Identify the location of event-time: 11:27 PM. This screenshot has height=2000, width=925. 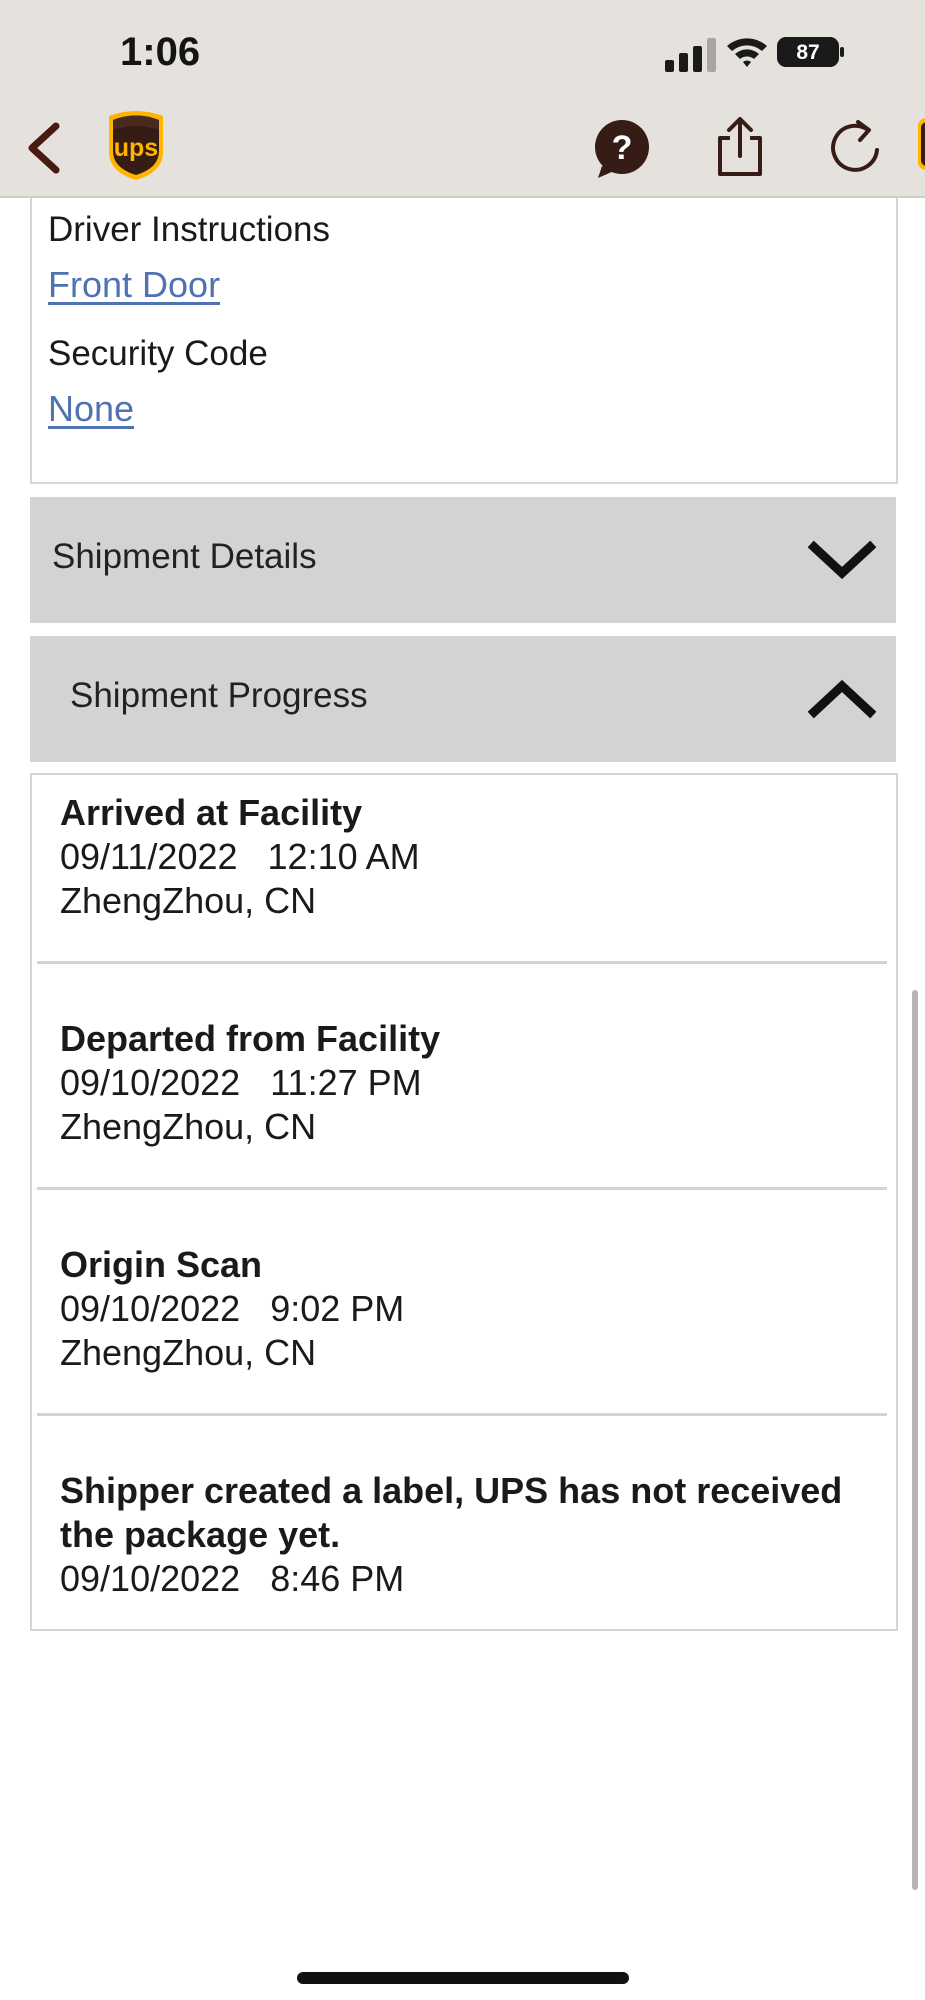
(346, 1082).